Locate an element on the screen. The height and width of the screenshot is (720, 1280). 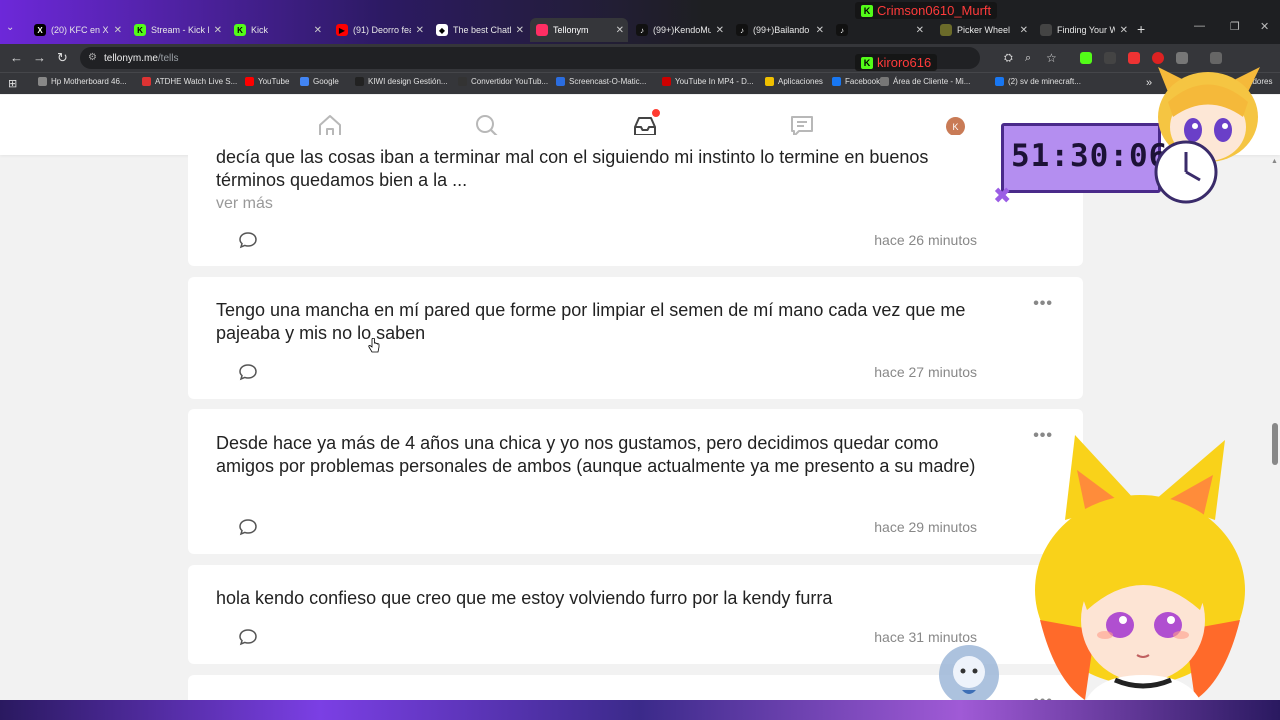
bookmark-label: YouTube is located at coordinates (274, 81).